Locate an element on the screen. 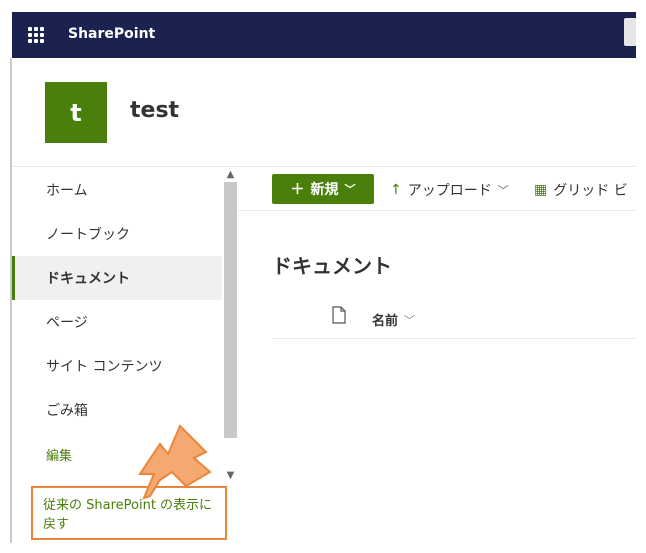  upload-icon: ↑ is located at coordinates (396, 190).